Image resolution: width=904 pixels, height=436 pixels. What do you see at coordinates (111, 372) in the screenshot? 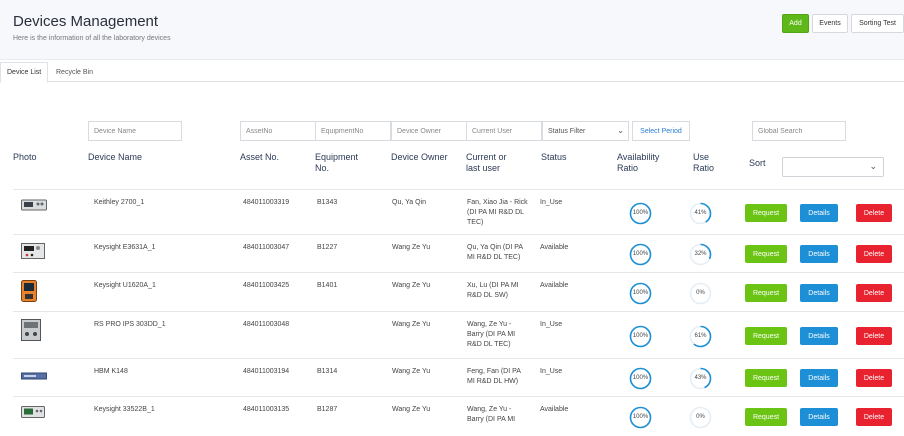
I see `device-name: HBM K148` at bounding box center [111, 372].